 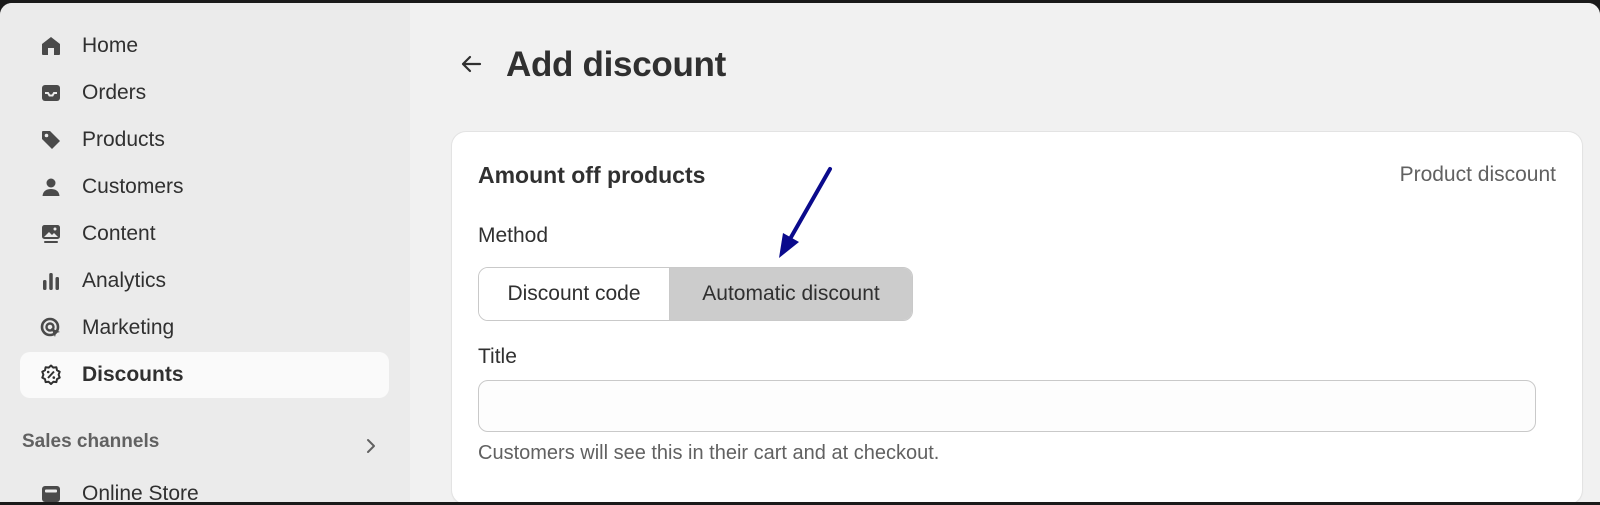 I want to click on sidebar-item-label: Products, so click(x=123, y=139).